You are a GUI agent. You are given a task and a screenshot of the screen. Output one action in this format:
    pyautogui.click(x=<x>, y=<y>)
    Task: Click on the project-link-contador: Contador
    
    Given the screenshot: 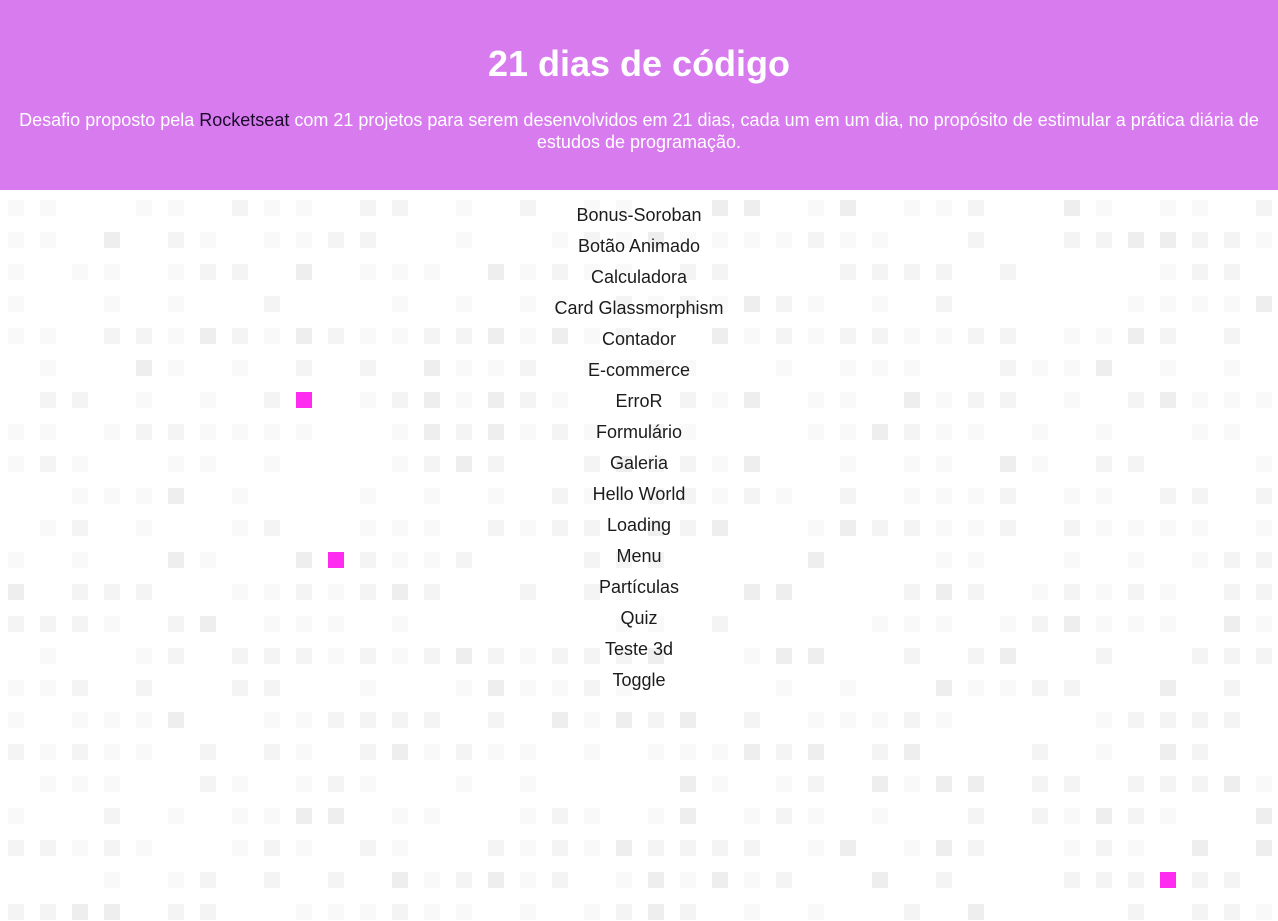 What is the action you would take?
    pyautogui.click(x=639, y=339)
    